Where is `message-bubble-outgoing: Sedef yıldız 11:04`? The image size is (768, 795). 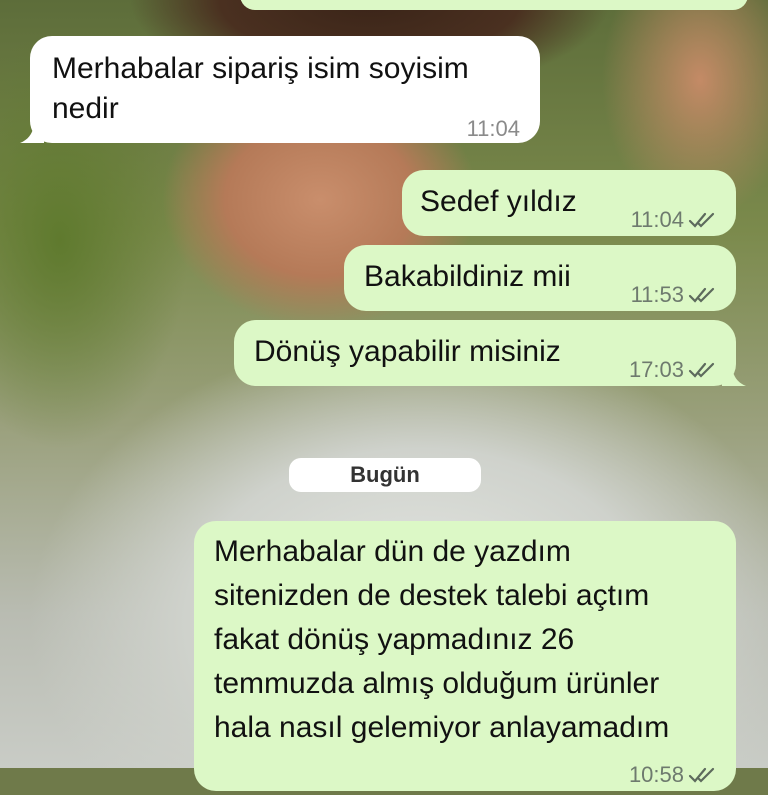 message-bubble-outgoing: Sedef yıldız 11:04 is located at coordinates (569, 203).